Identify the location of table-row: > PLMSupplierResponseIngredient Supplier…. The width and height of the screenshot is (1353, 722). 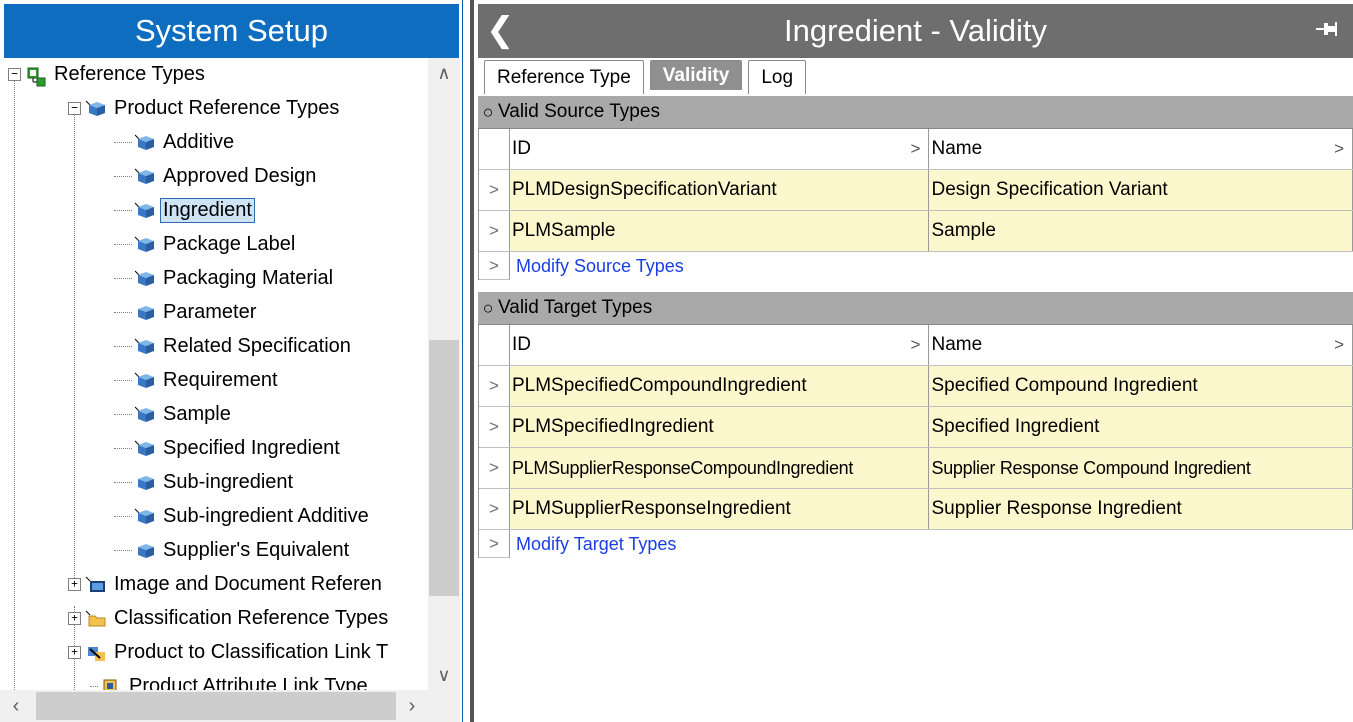
(916, 509).